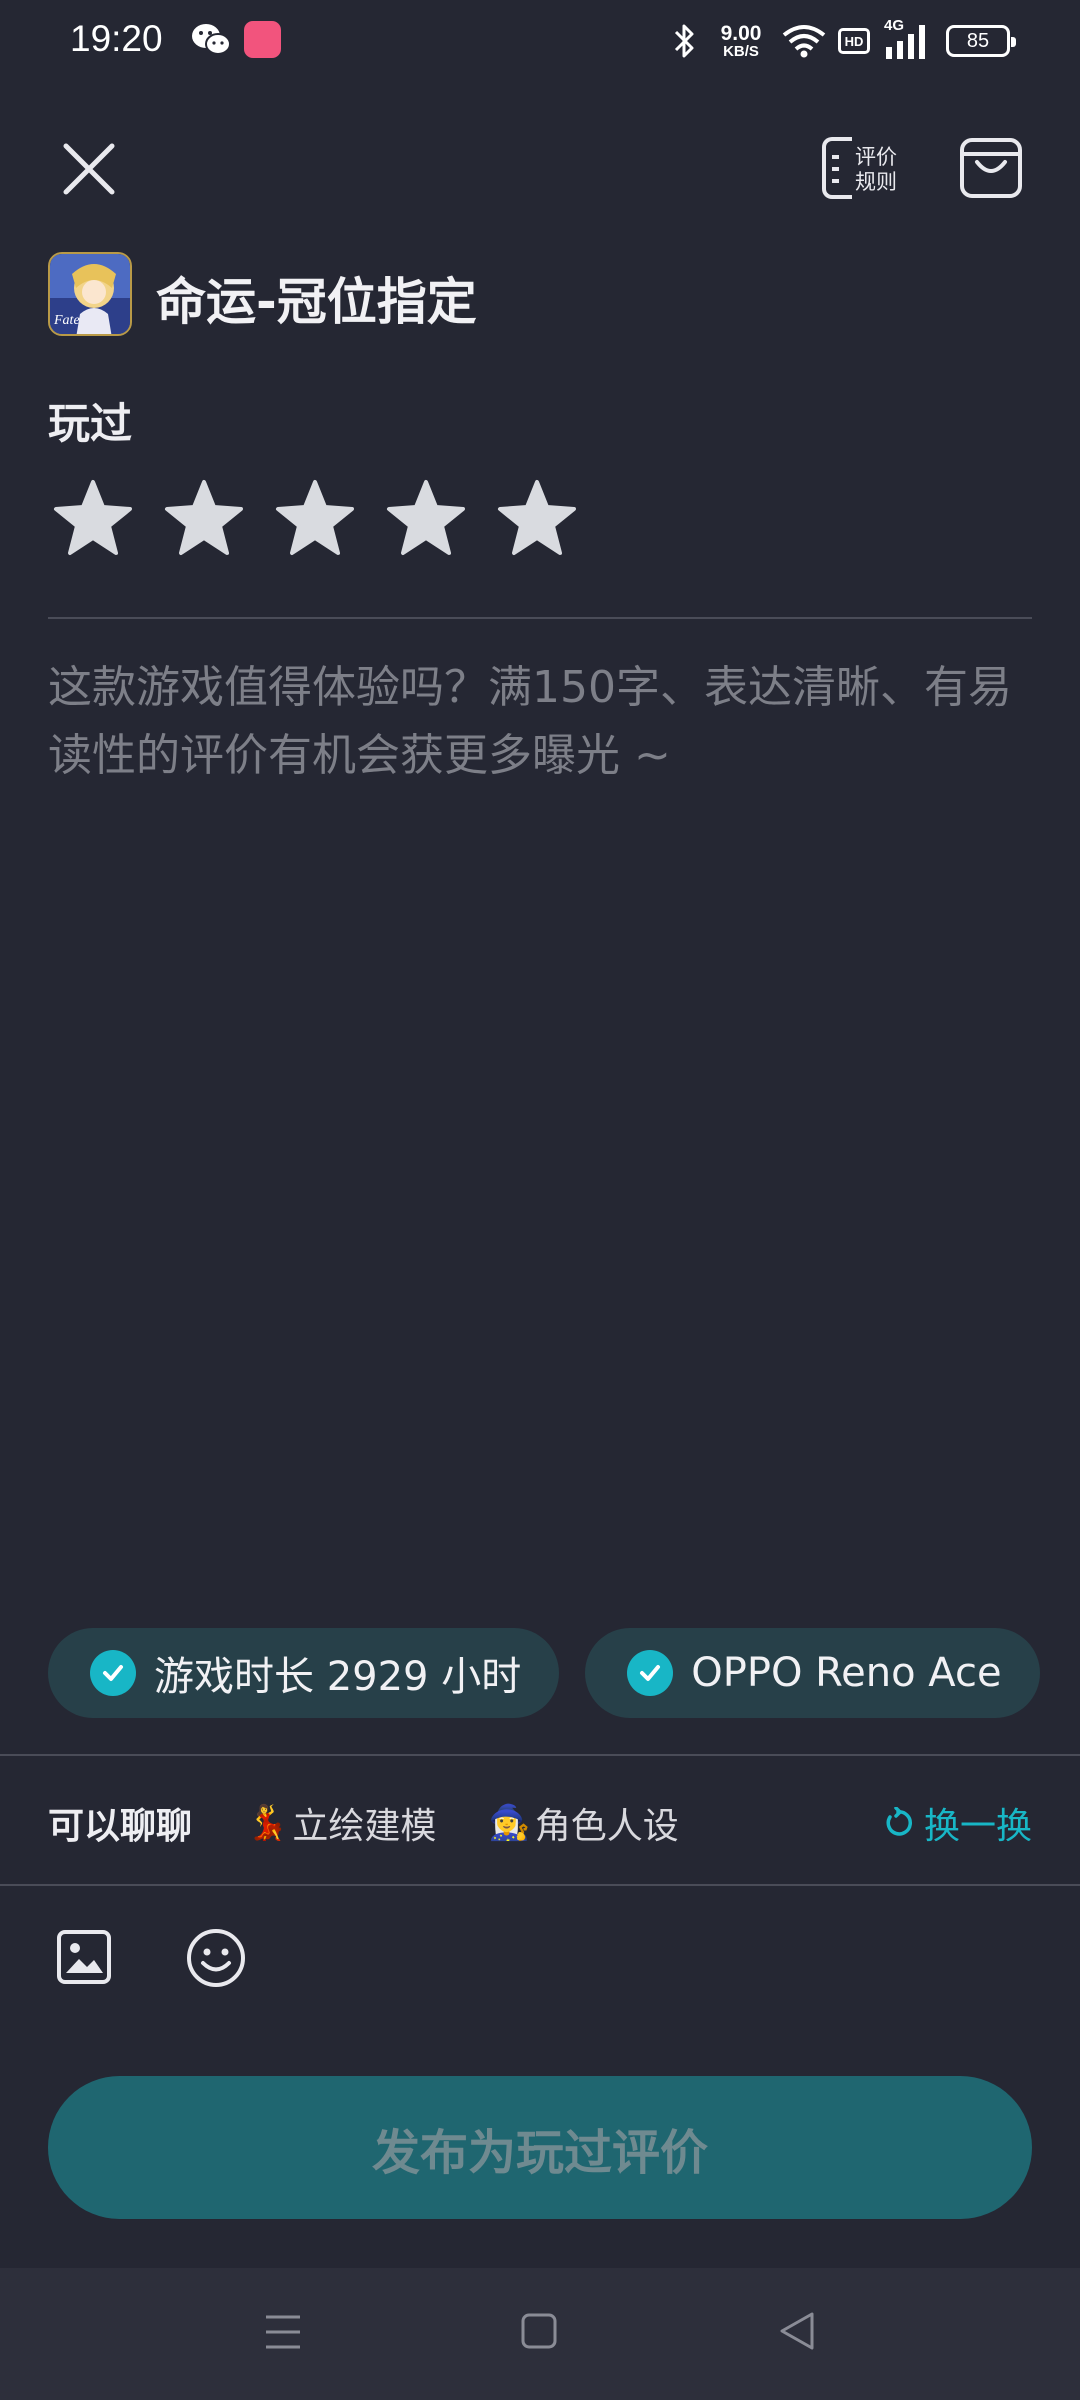 The image size is (1080, 2400). I want to click on app-notification-icon, so click(262, 39).